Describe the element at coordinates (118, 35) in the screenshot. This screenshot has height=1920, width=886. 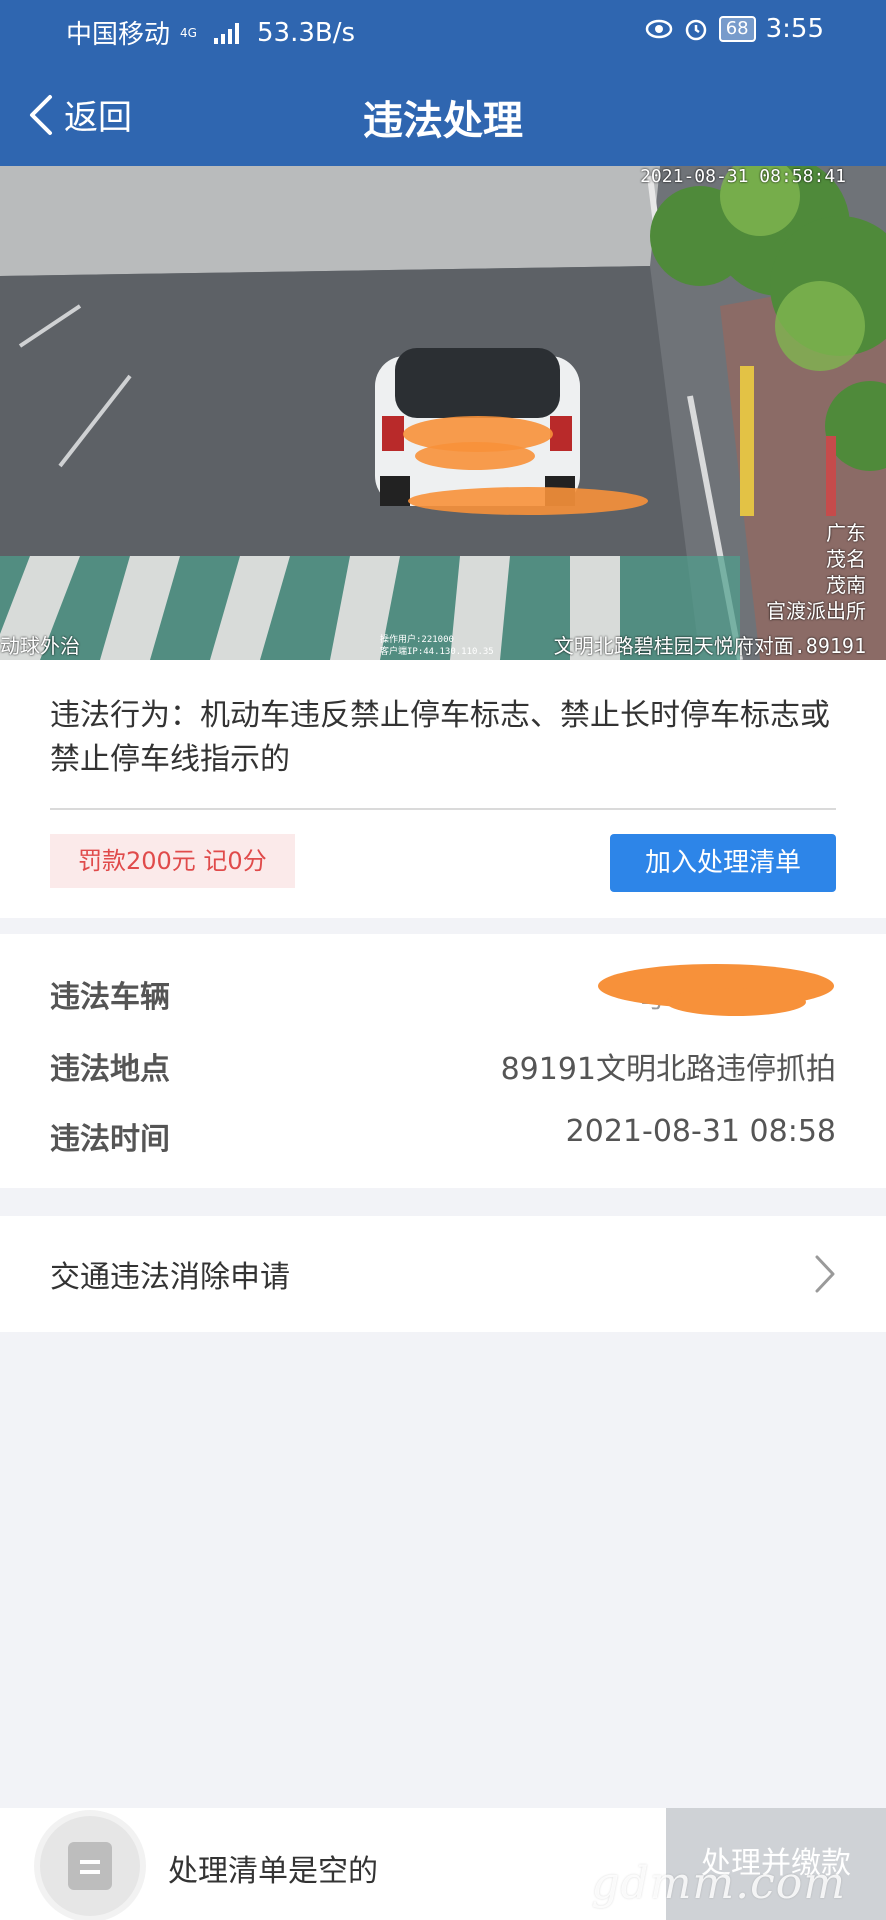
I see `carrier-label: 中国移动` at that location.